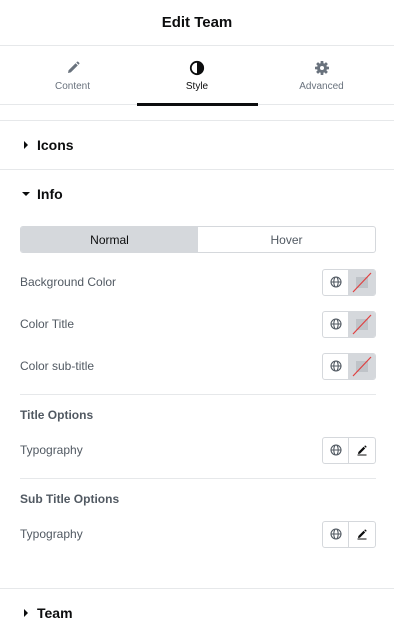  I want to click on tab-style-label: Style, so click(197, 86).